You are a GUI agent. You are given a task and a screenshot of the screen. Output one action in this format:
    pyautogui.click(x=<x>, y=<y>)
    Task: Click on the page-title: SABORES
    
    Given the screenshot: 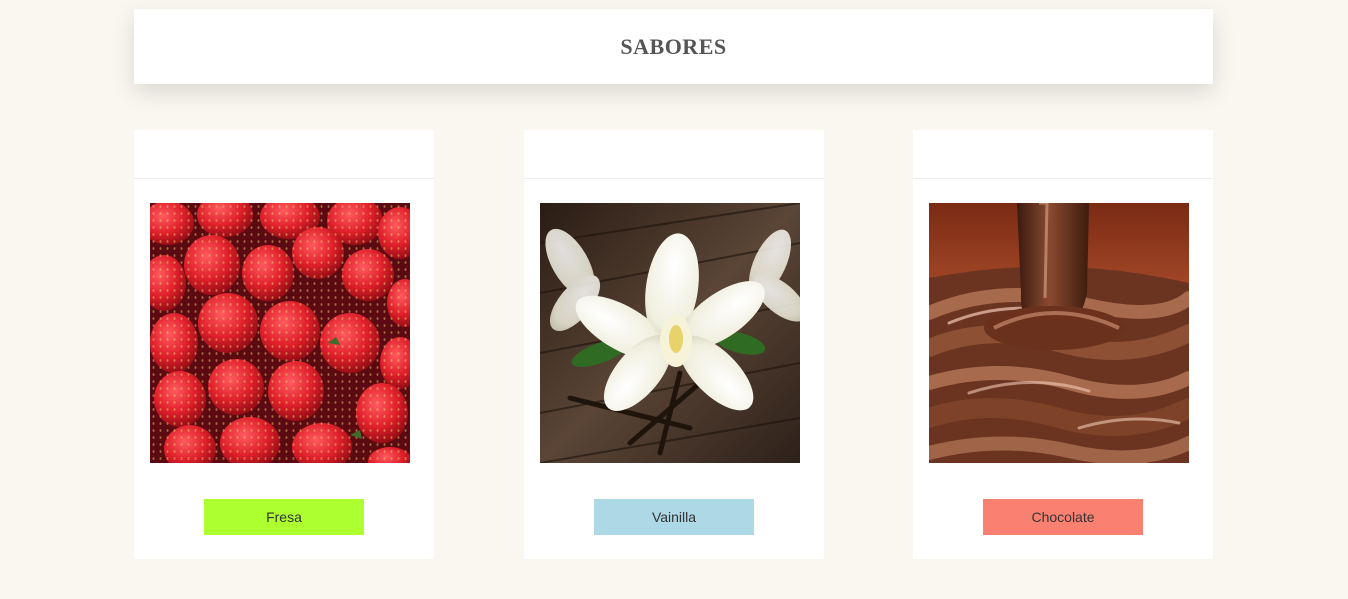 What is the action you would take?
    pyautogui.click(x=673, y=46)
    